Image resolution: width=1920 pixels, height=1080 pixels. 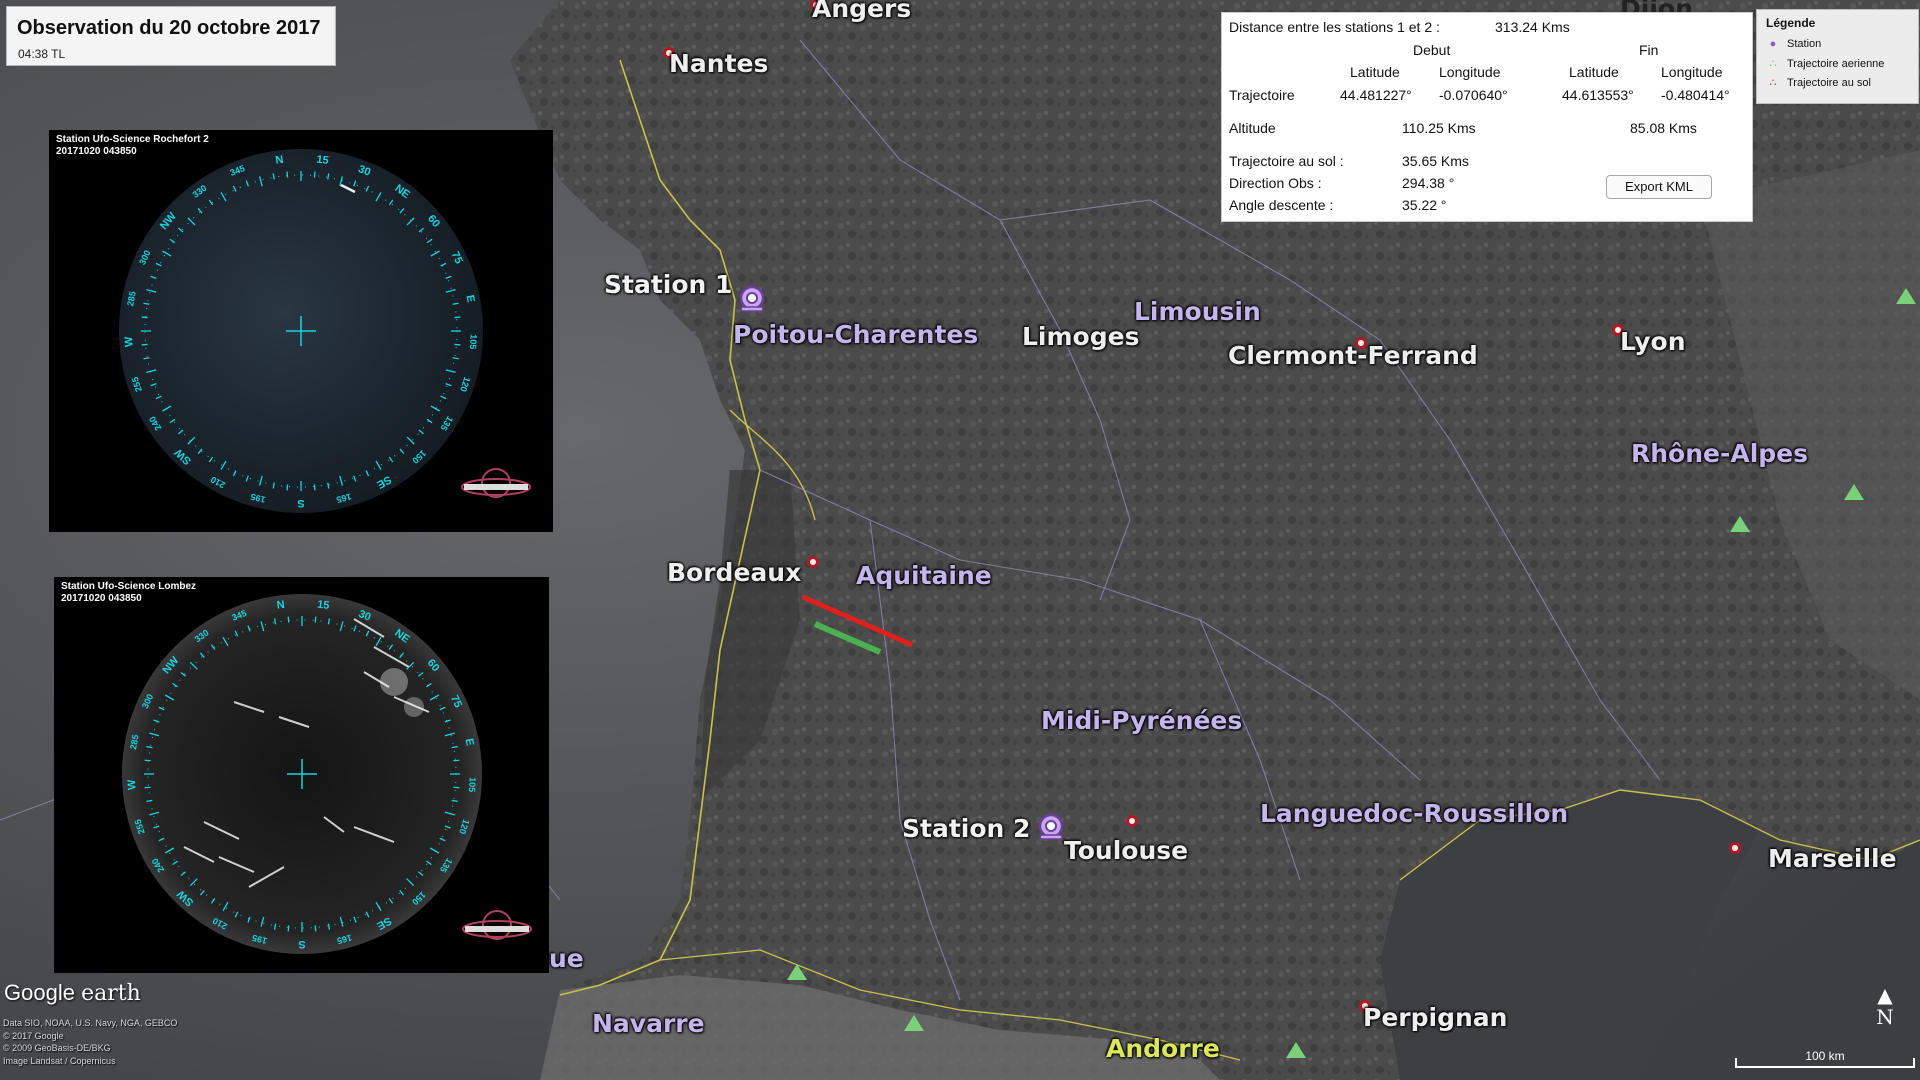 I want to click on distance-value: 313.24 Kms, so click(x=1532, y=27).